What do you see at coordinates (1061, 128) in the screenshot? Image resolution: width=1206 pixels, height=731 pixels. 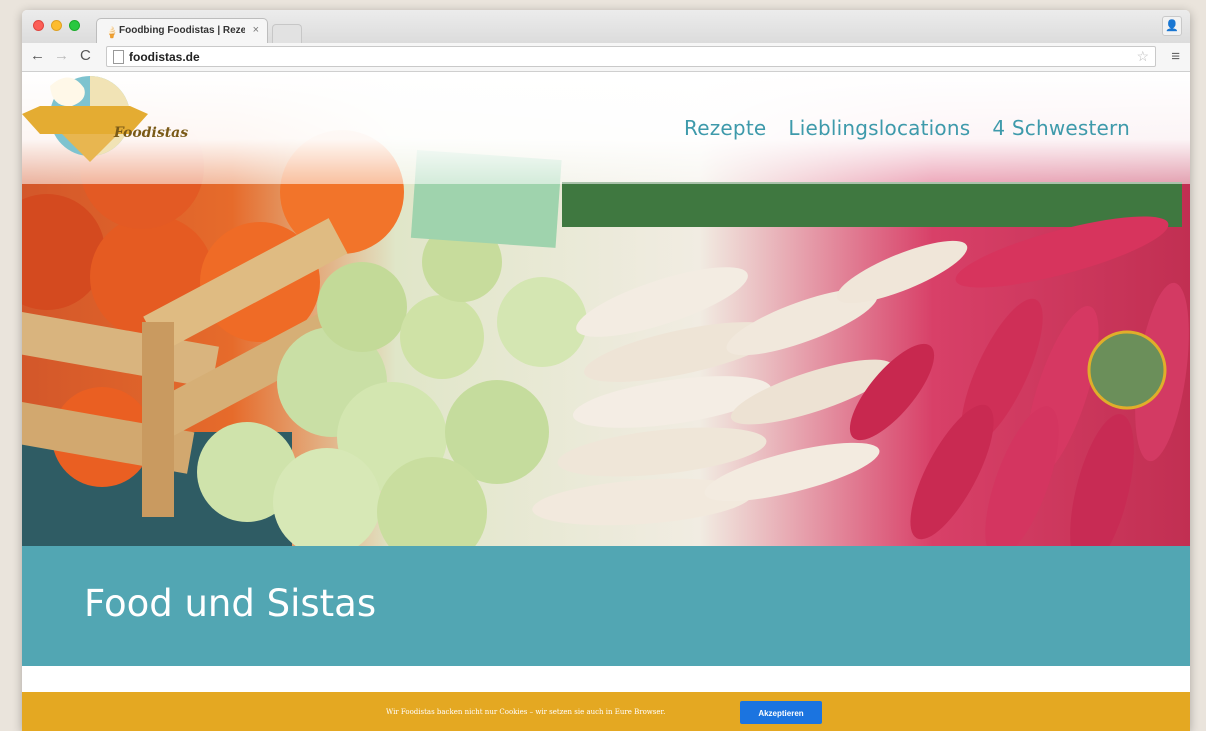 I see `nav-item-4-schwestern: 4 Schwestern` at bounding box center [1061, 128].